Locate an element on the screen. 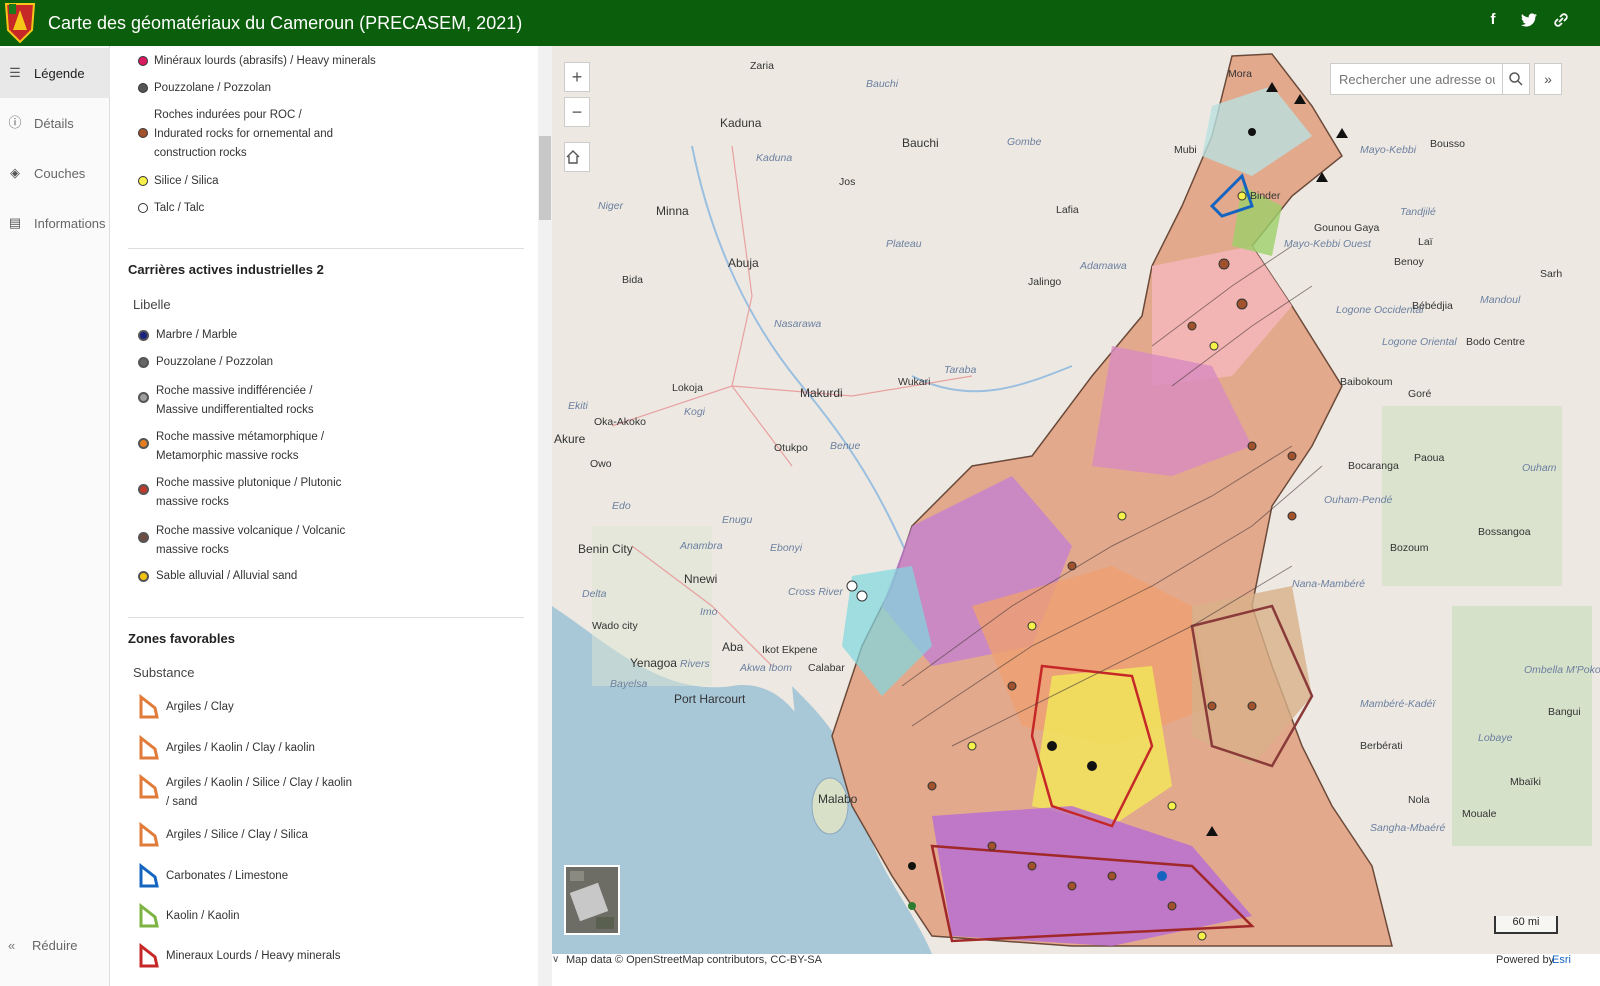 This screenshot has width=1600, height=986. legend-item: Sable alluvial / Alluvial sand is located at coordinates (242, 576).